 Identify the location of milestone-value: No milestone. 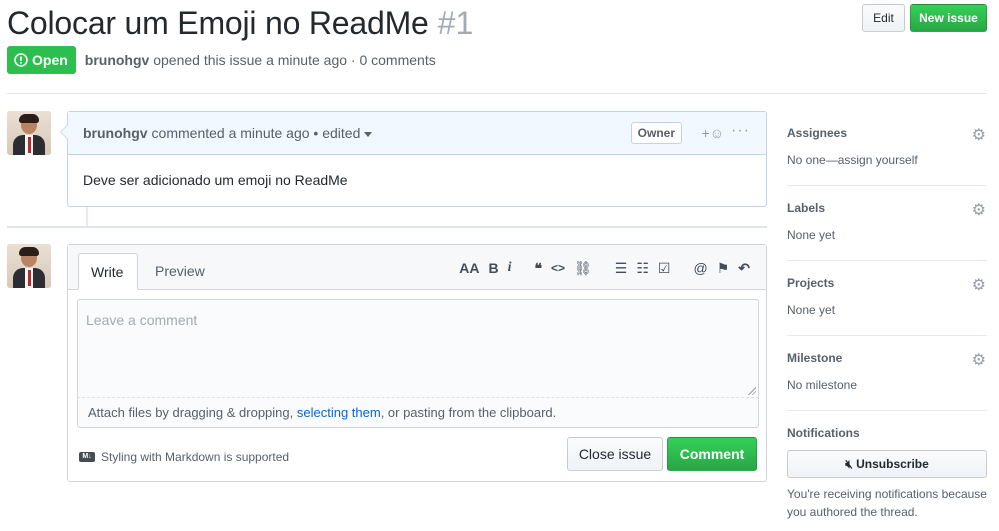
(822, 385).